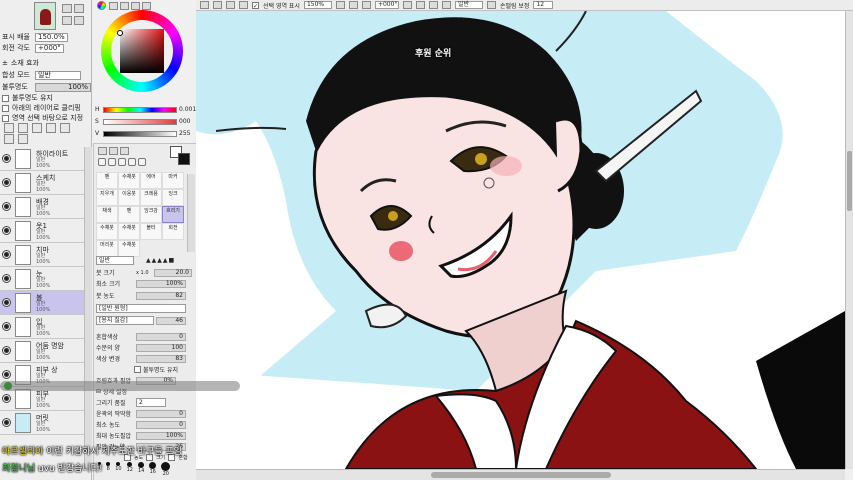 The height and width of the screenshot is (480, 853). I want to click on layer-item: 배경 일반 100%, so click(46, 207).